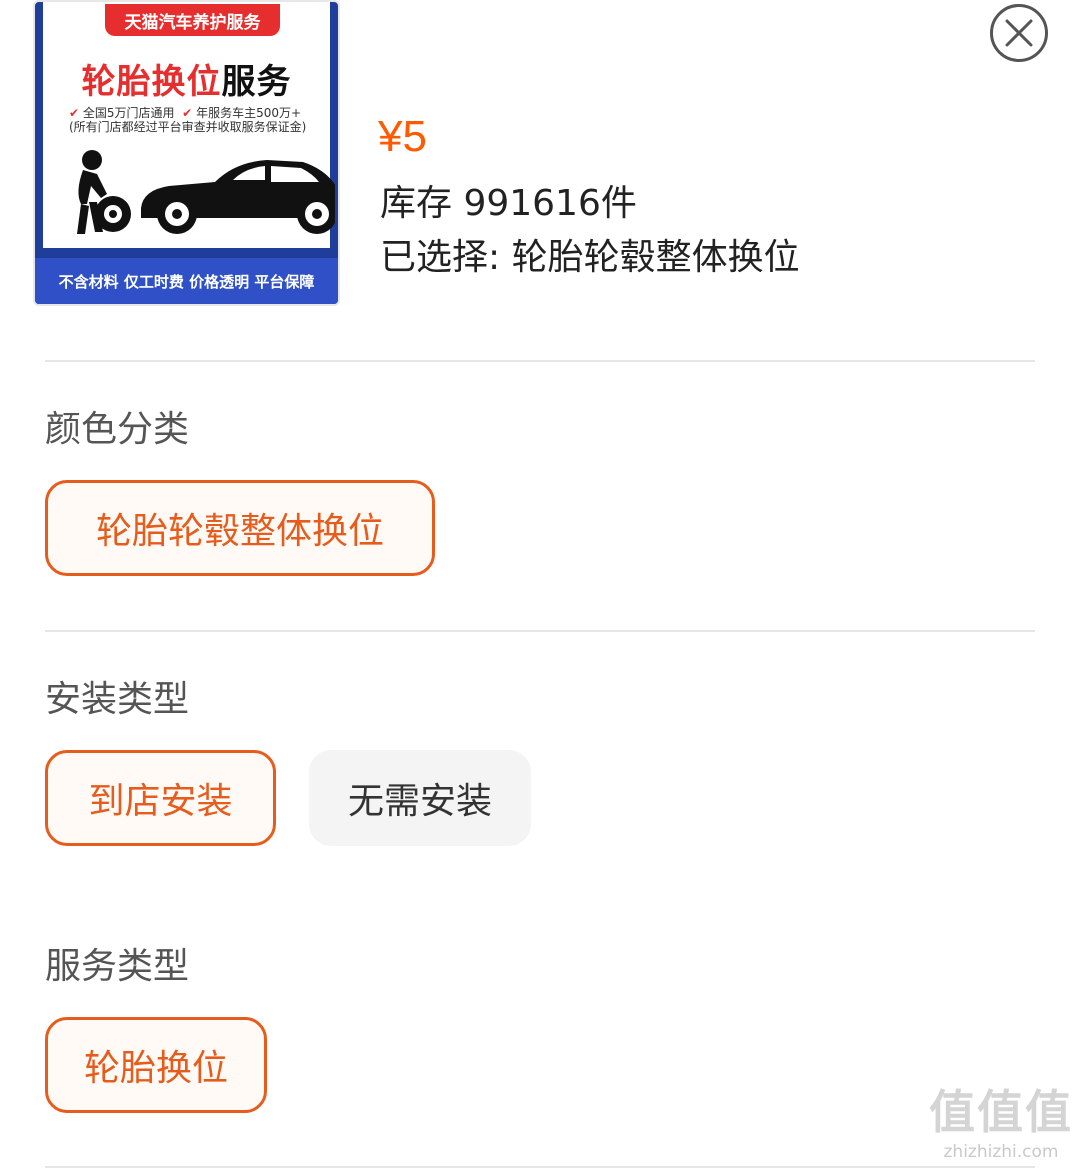 This screenshot has height=1169, width=1080. I want to click on selected-summary: 已选择: 轮胎轮毂整体换位, so click(590, 257).